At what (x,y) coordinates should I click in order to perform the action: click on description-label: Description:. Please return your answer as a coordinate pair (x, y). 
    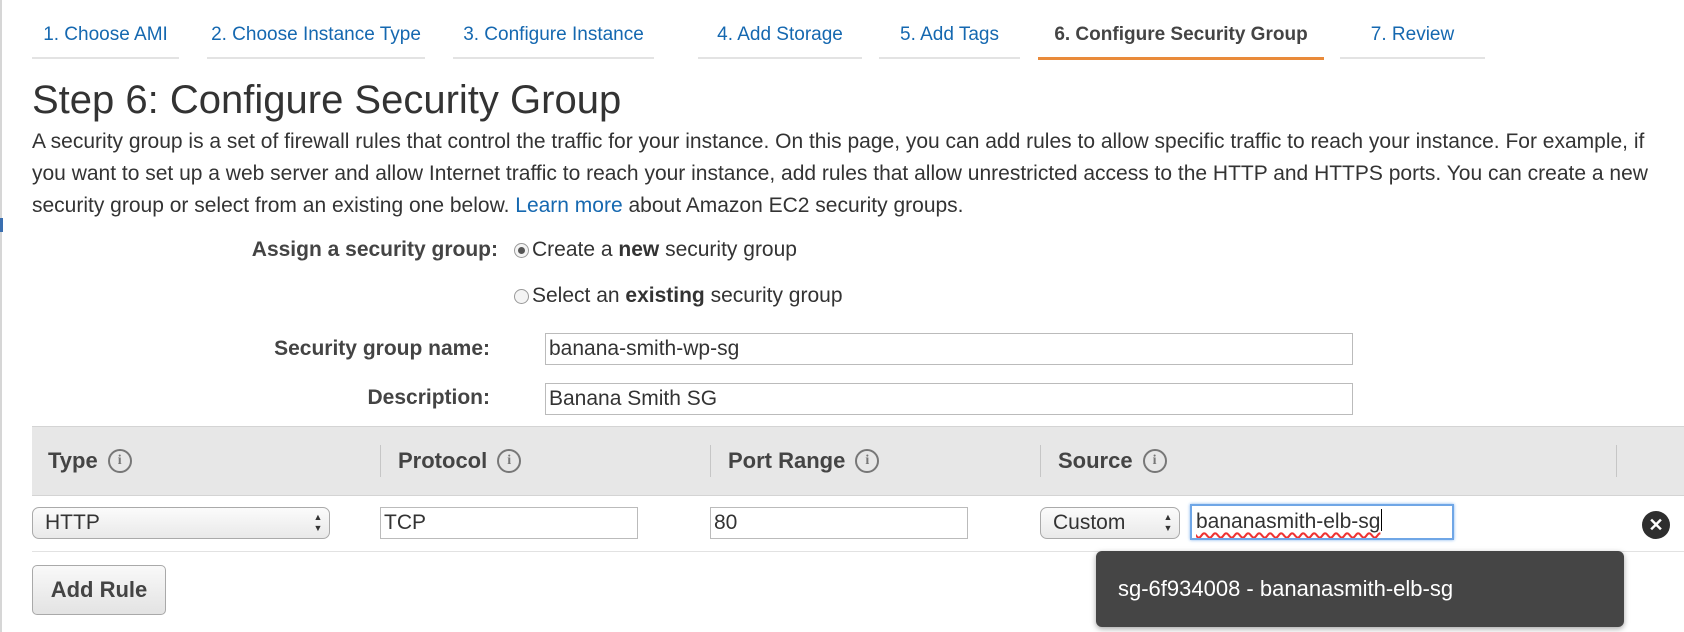
    Looking at the image, I should click on (428, 397).